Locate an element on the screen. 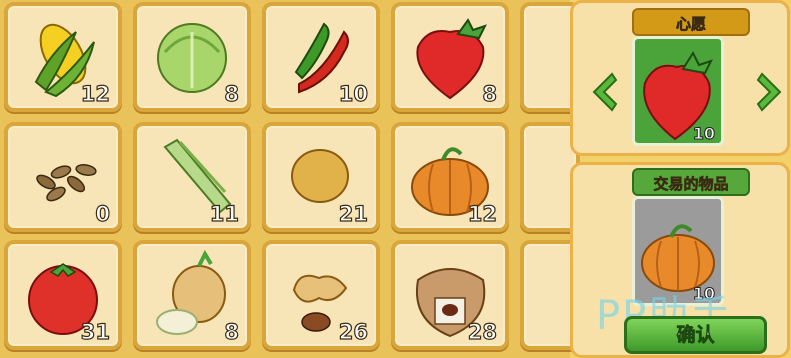 Image resolution: width=791 pixels, height=358 pixels. slot-count: 11 is located at coordinates (224, 213).